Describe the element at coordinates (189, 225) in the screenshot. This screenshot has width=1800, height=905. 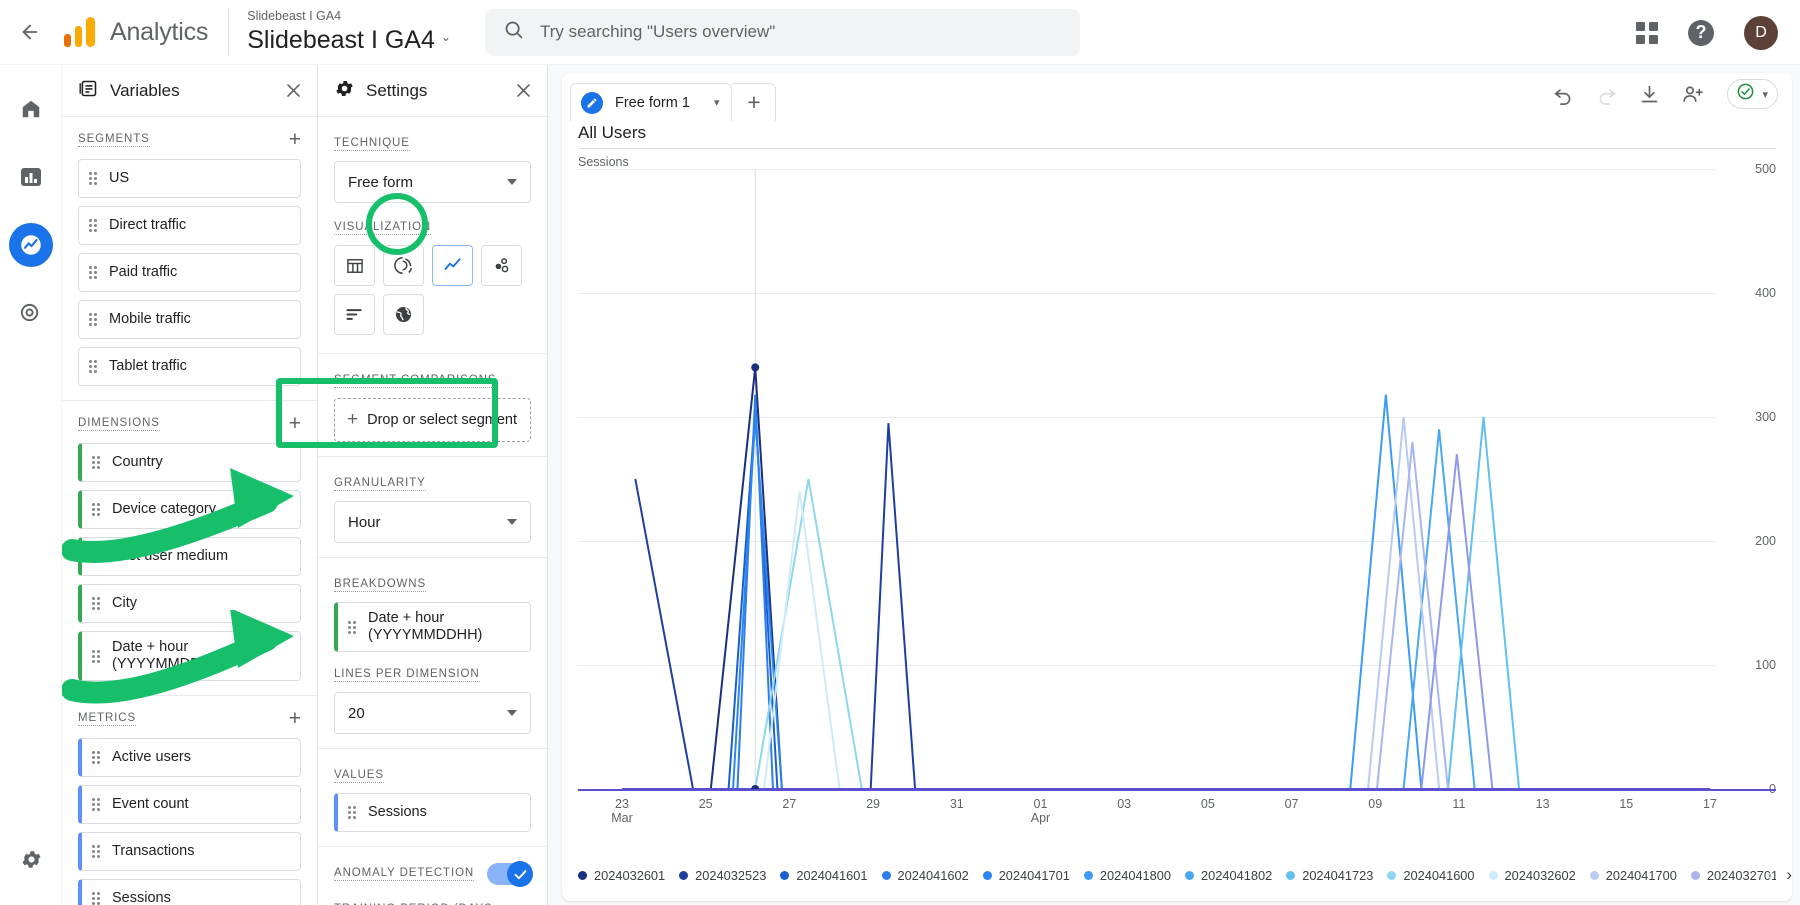
I see `list-item: Direct traffic` at that location.